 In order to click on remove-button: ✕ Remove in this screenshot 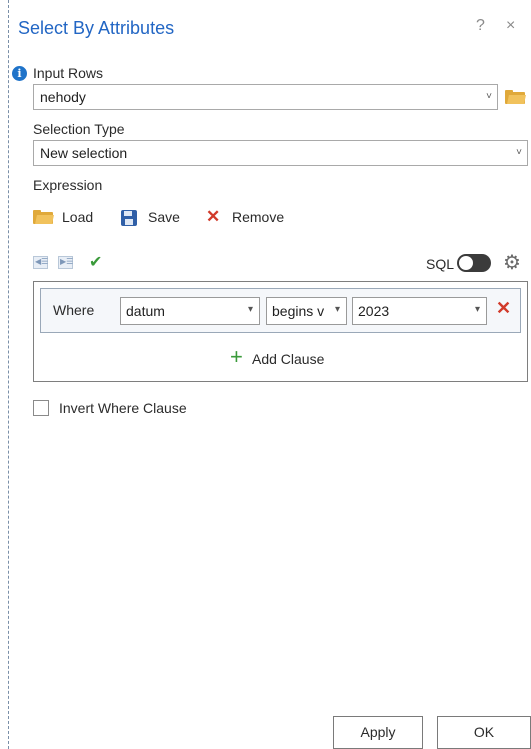, I will do `click(249, 217)`.